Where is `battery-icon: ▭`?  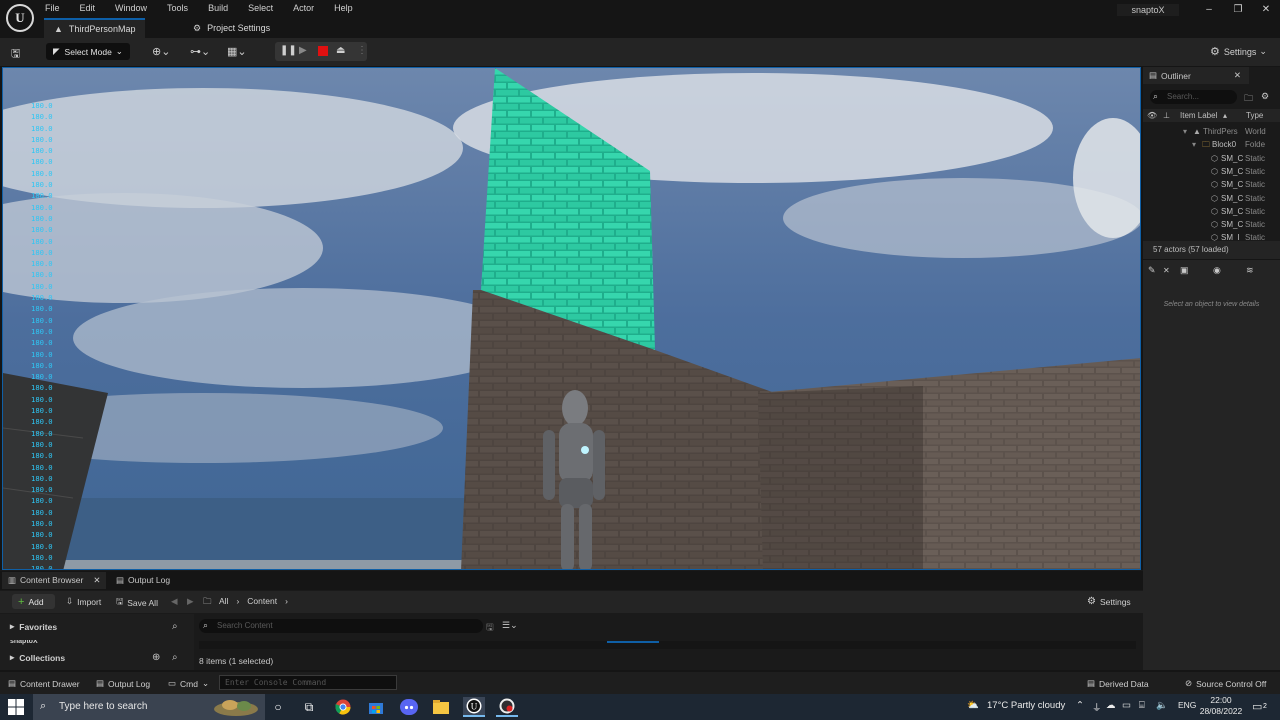
battery-icon: ▭ is located at coordinates (1126, 705).